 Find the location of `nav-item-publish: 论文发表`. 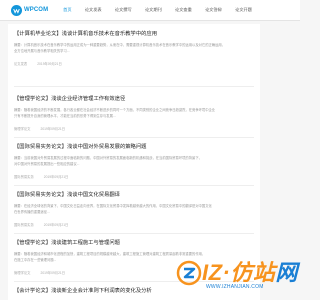

nav-item-publish: 论文发表 is located at coordinates (93, 10).